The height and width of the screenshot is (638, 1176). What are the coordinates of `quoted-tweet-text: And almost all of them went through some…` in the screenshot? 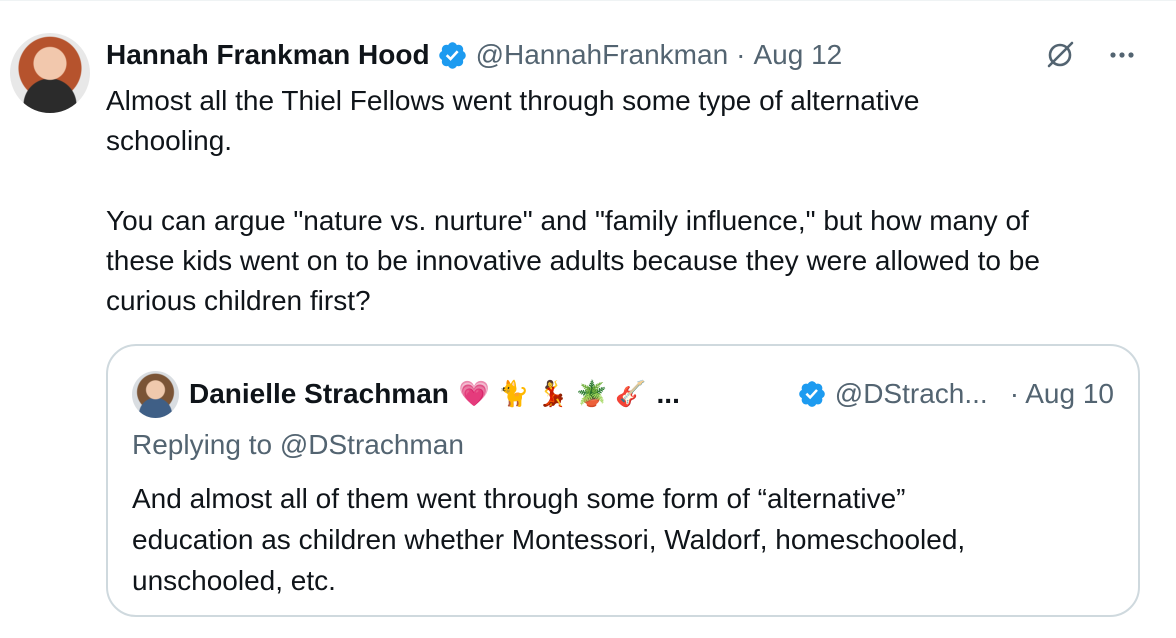 It's located at (549, 539).